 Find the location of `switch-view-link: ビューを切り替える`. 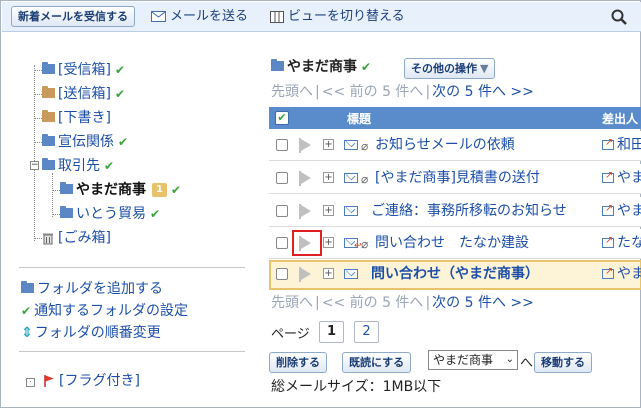

switch-view-link: ビューを切り替える is located at coordinates (337, 17).